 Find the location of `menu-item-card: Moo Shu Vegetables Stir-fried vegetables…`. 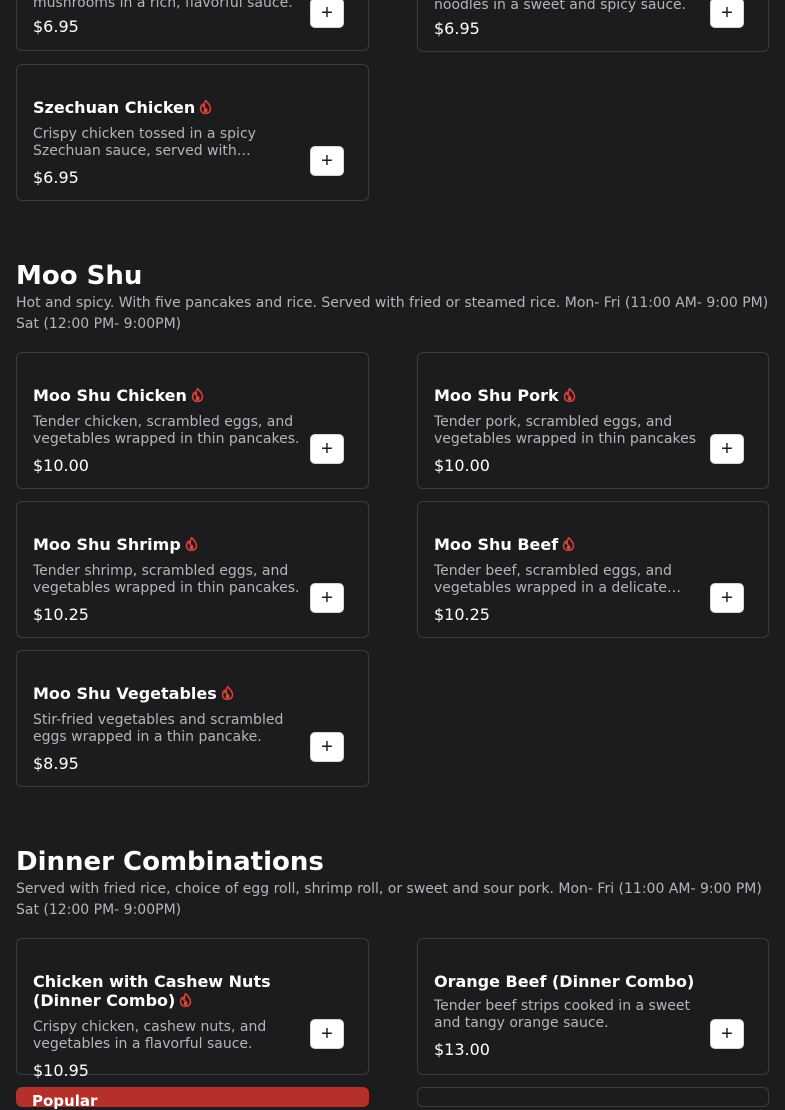

menu-item-card: Moo Shu Vegetables Stir-fried vegetables… is located at coordinates (192, 718).